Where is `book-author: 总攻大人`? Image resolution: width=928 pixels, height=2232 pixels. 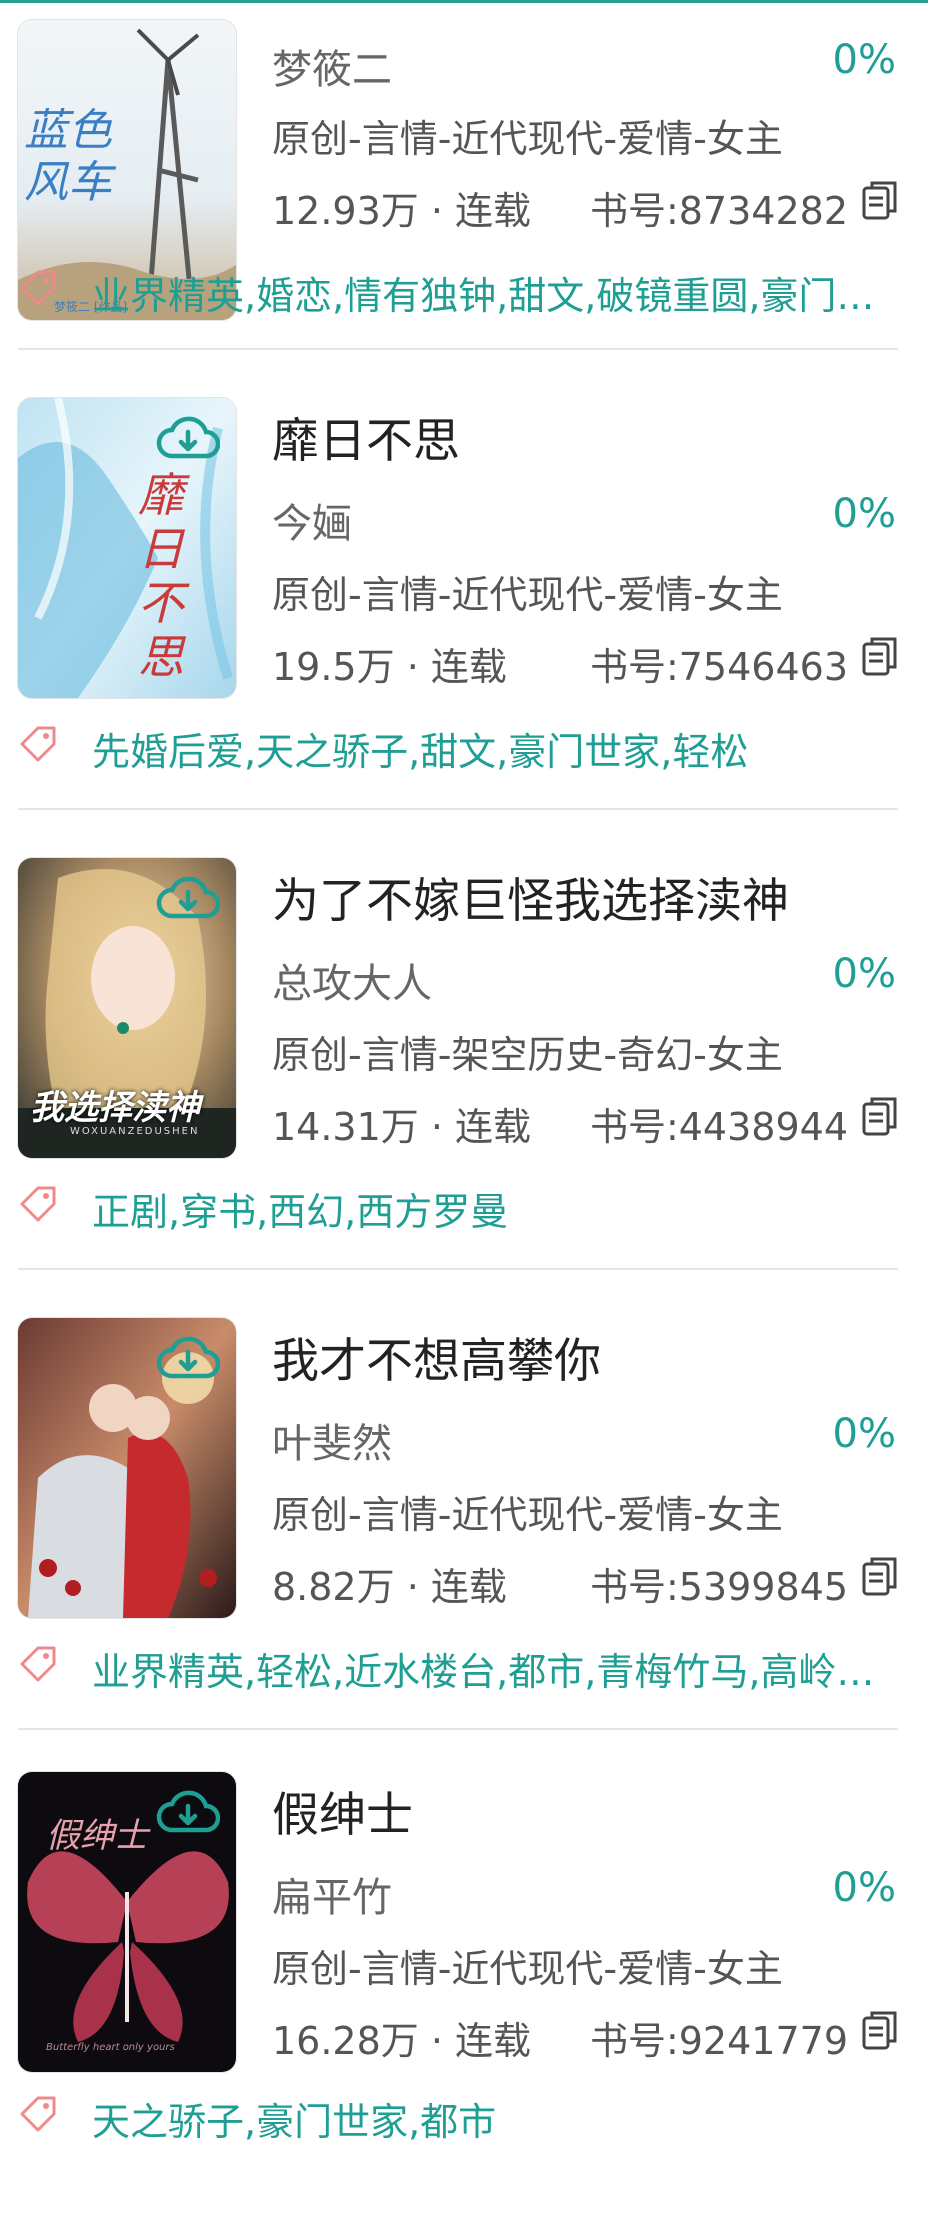
book-author: 总攻大人 is located at coordinates (352, 984).